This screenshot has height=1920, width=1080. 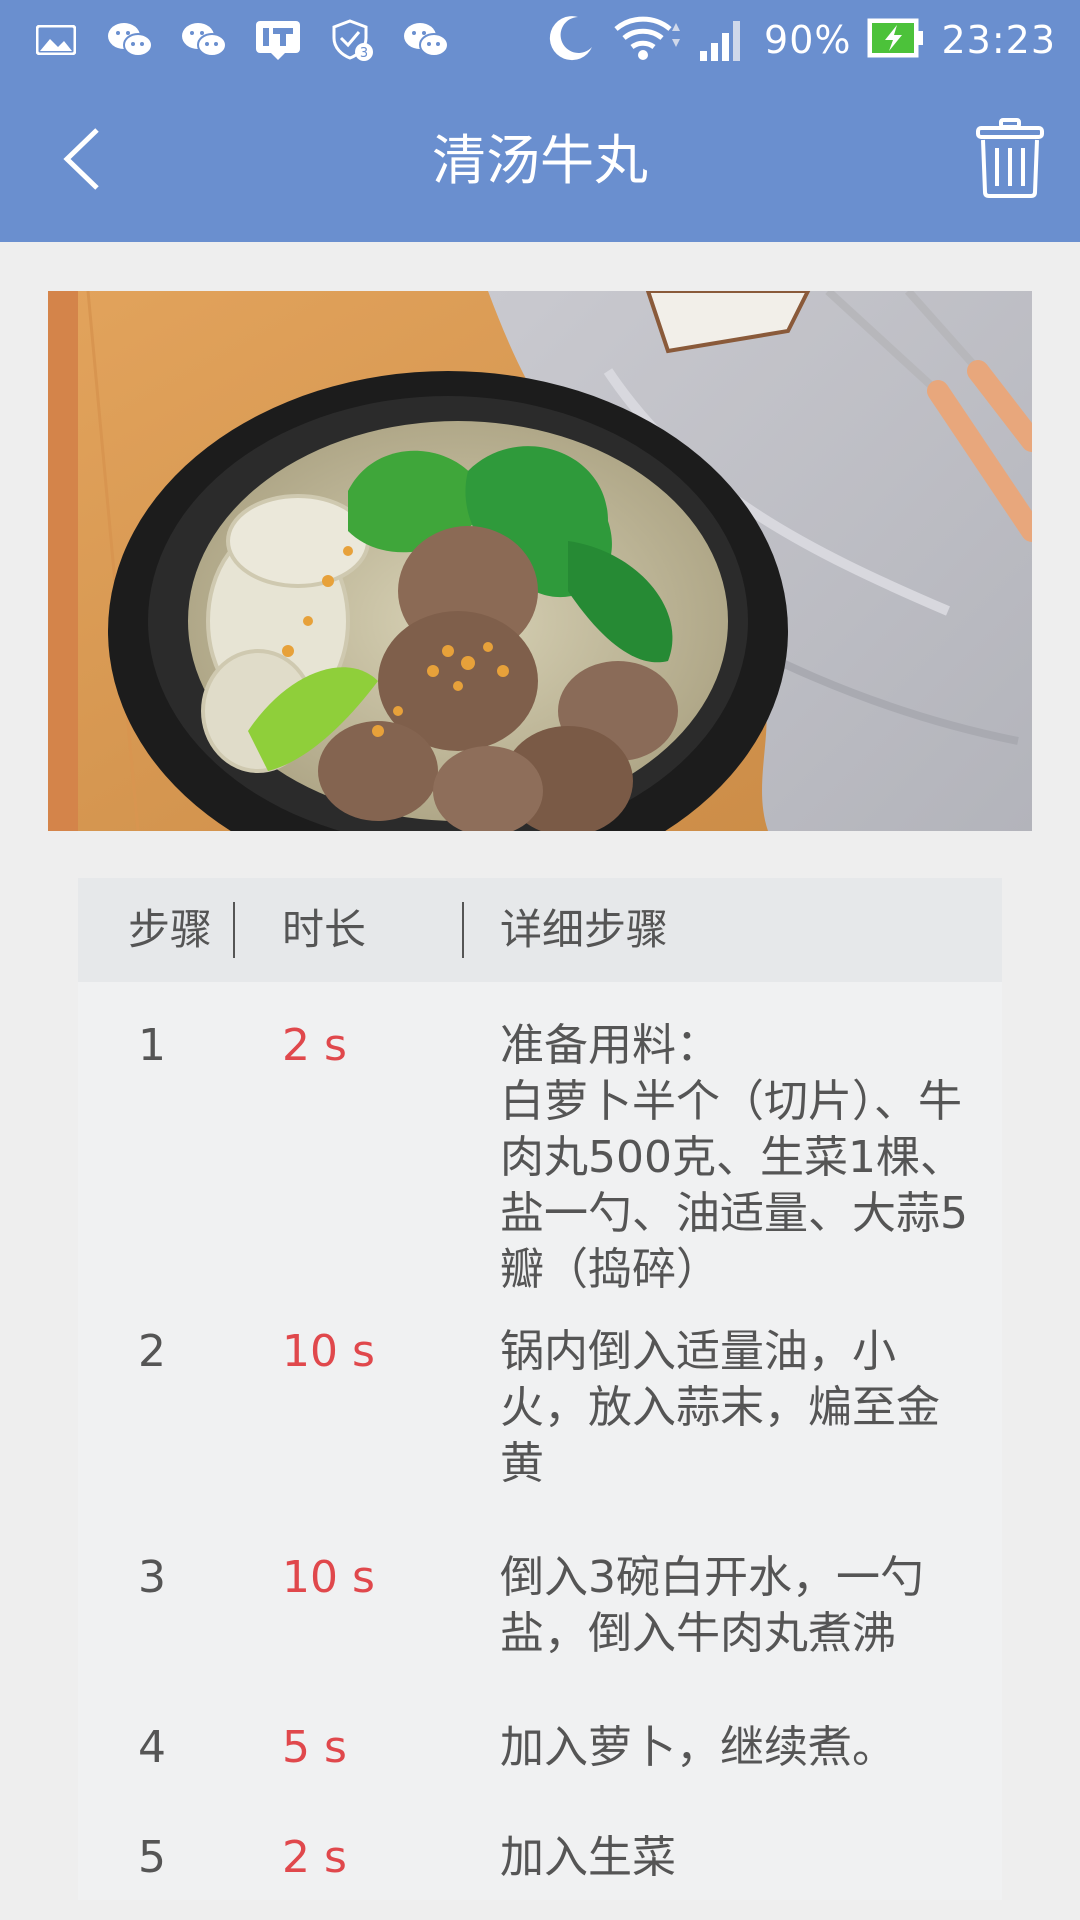 What do you see at coordinates (896, 40) in the screenshot?
I see `battery-charging-icon` at bounding box center [896, 40].